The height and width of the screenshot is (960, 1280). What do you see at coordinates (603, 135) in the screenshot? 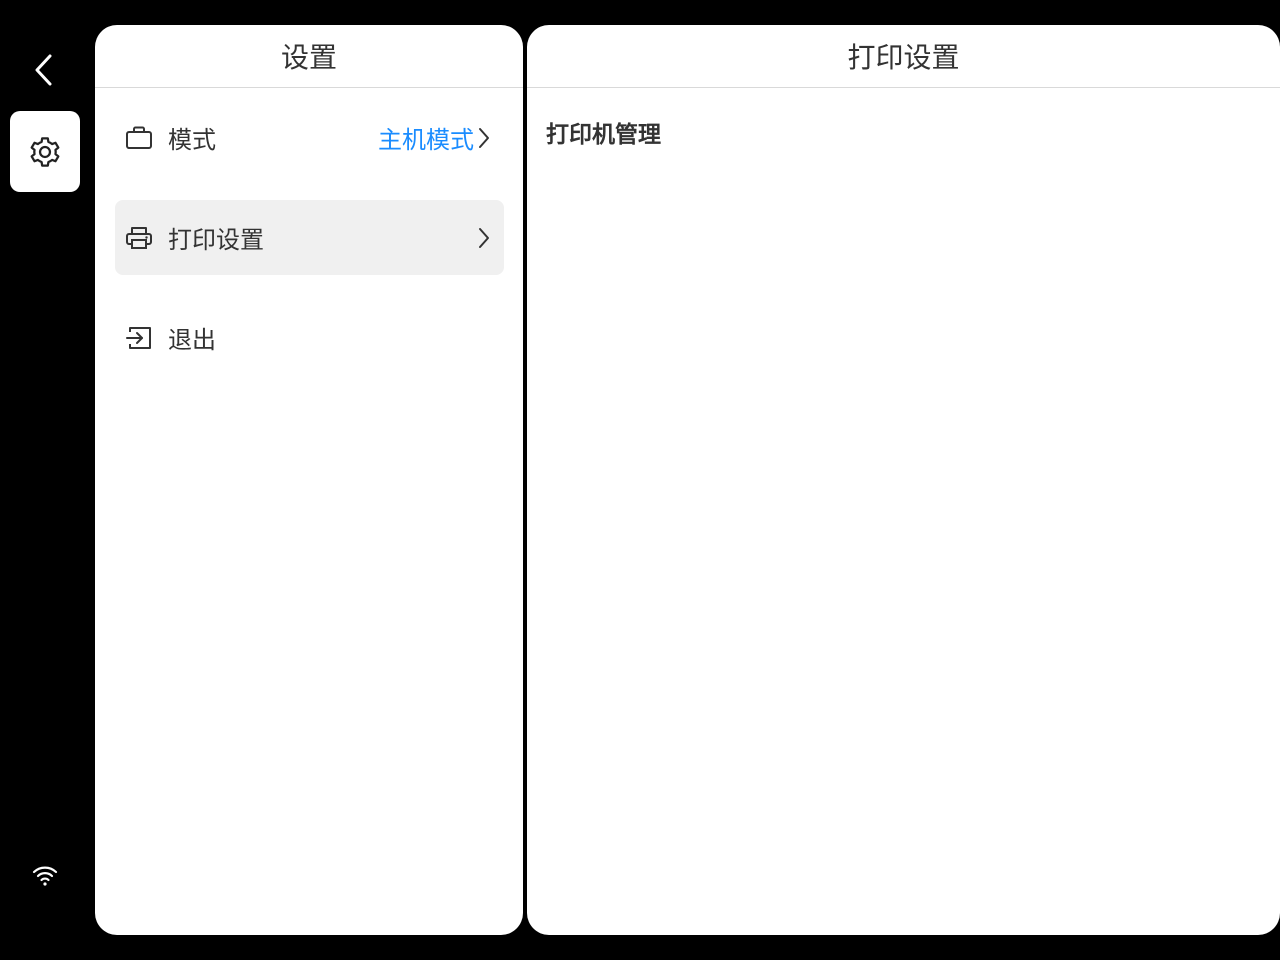
I see `printer-management-heading: 打印机管理` at bounding box center [603, 135].